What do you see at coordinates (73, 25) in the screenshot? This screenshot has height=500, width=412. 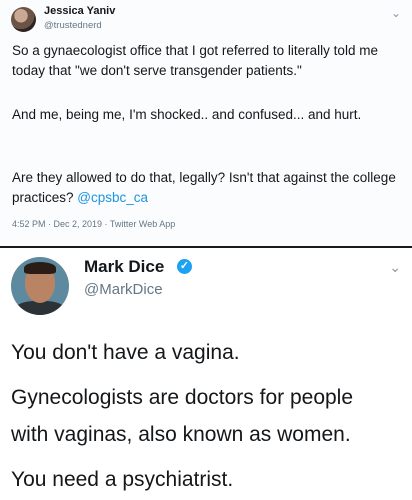 I see `author-handle: @trustednerd` at bounding box center [73, 25].